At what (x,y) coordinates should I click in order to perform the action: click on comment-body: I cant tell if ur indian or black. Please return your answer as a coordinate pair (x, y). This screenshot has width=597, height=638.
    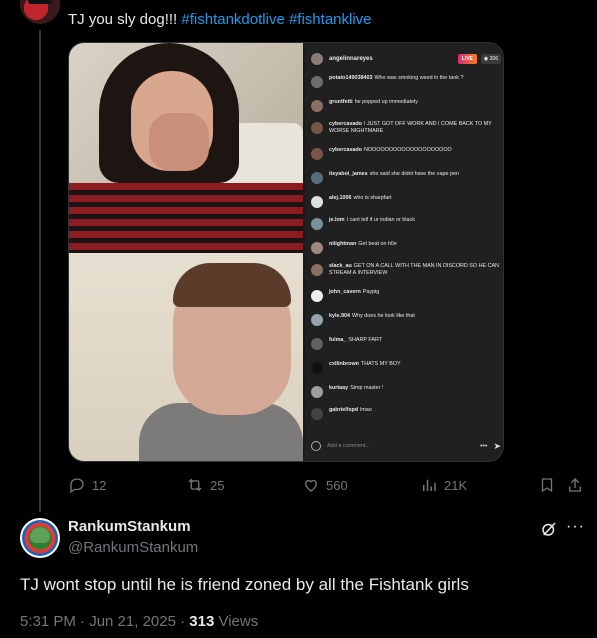
    Looking at the image, I should click on (380, 220).